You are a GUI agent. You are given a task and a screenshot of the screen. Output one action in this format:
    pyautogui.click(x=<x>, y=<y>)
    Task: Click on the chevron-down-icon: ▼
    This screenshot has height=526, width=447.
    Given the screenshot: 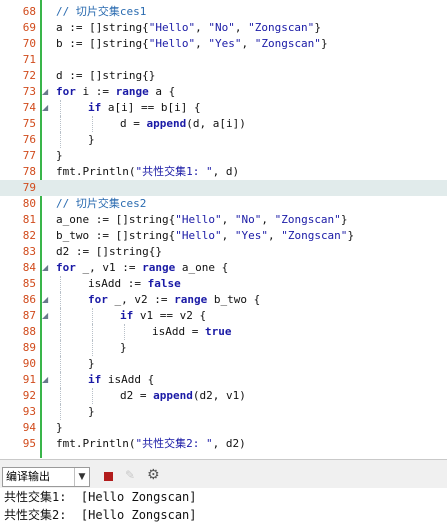 What is the action you would take?
    pyautogui.click(x=81, y=477)
    